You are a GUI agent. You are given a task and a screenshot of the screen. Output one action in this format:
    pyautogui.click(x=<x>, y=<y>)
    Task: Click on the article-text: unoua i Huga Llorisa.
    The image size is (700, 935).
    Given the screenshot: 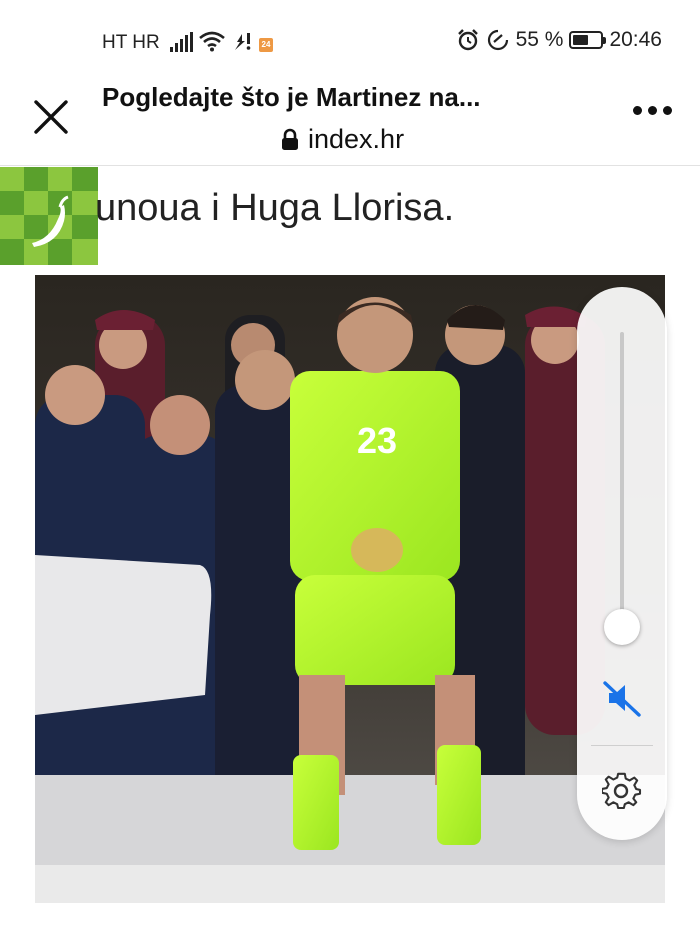 What is the action you would take?
    pyautogui.click(x=275, y=208)
    